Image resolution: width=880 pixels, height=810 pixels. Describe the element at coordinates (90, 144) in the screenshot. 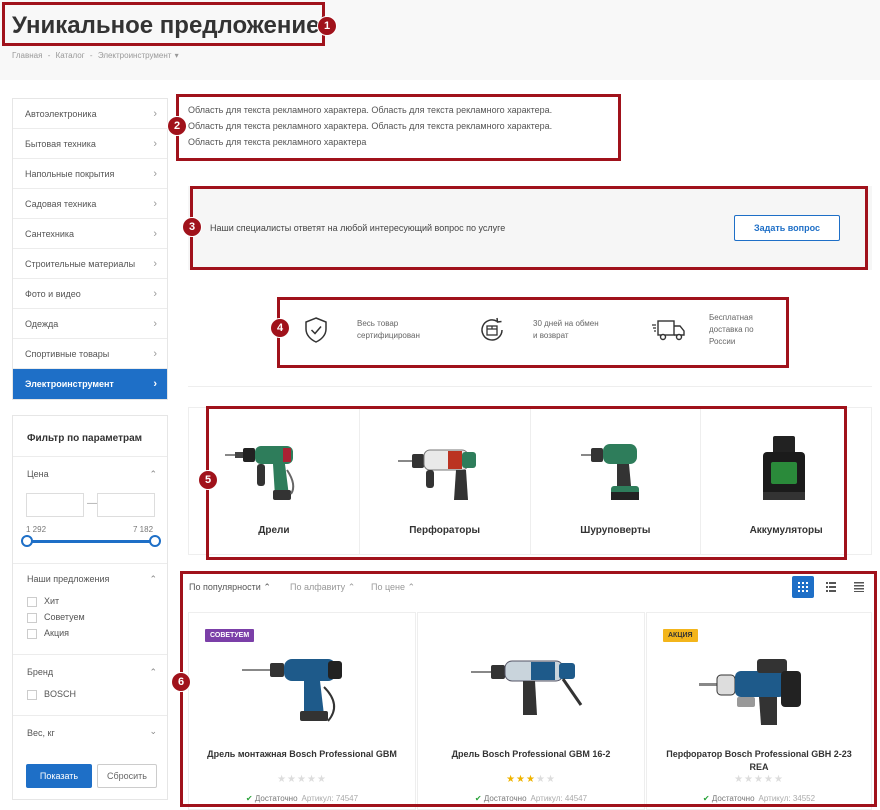

I see `menu-item-appliances: Бытовая техника ›` at that location.